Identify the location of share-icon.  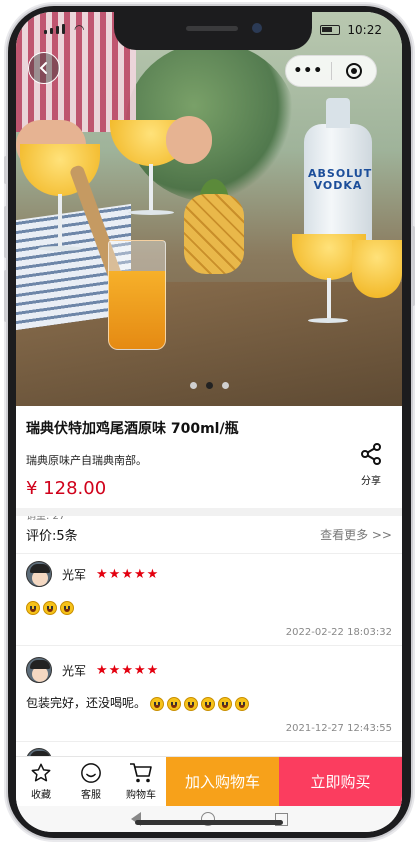
(371, 454).